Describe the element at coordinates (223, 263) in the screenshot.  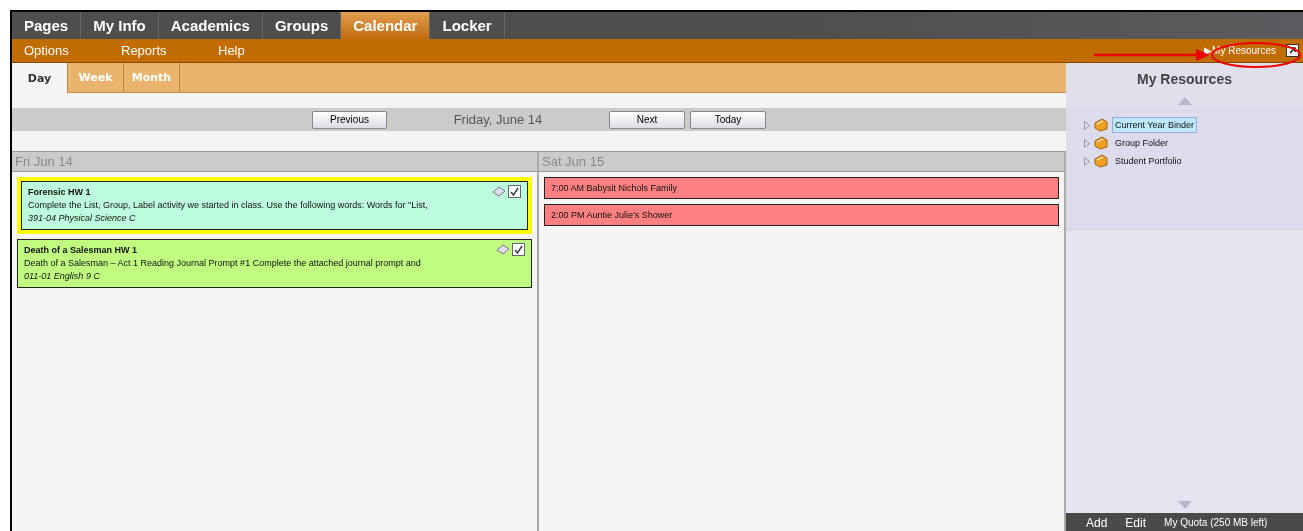
I see `assignment-text: Death of a Salesman – Act 1 Reading Journal Prompt #1 Complete the attached journal prompt and` at that location.